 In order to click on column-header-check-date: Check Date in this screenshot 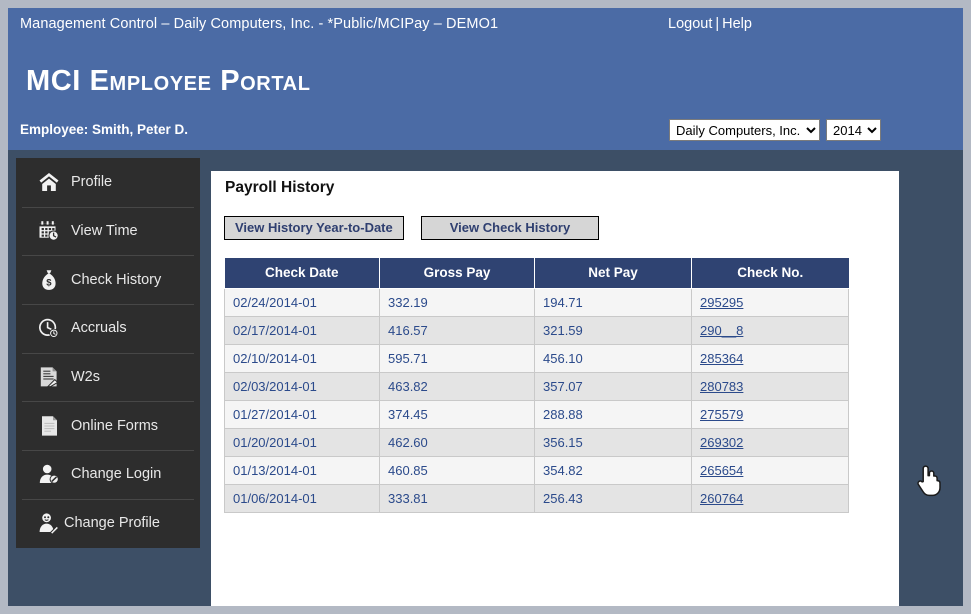, I will do `click(302, 273)`.